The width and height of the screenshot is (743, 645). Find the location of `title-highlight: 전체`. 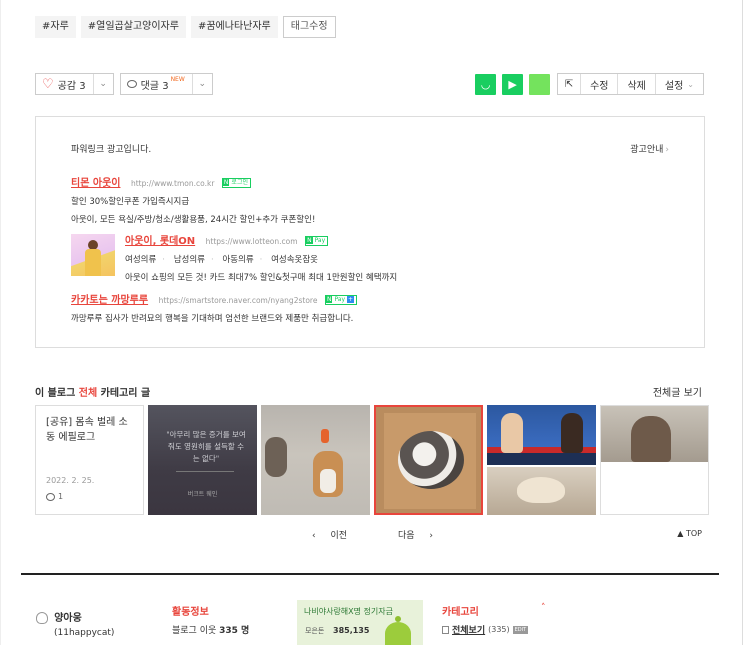

title-highlight: 전체 is located at coordinates (88, 393).